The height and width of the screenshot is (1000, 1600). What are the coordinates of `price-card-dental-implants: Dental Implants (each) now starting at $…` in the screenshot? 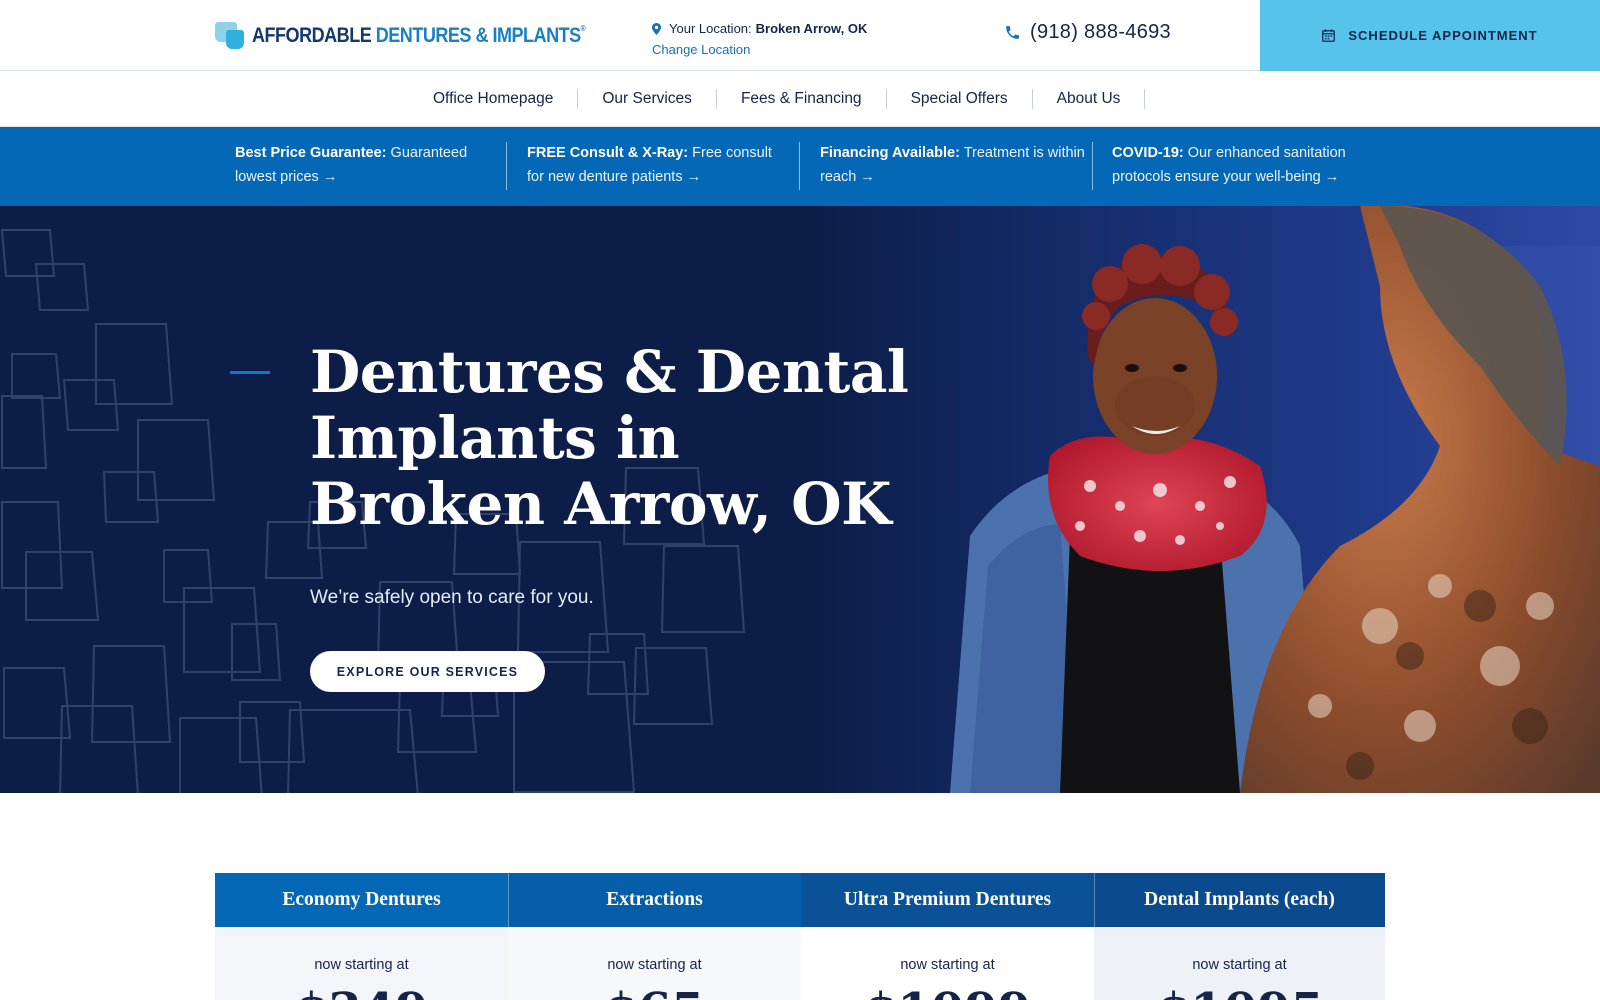 It's located at (1239, 936).